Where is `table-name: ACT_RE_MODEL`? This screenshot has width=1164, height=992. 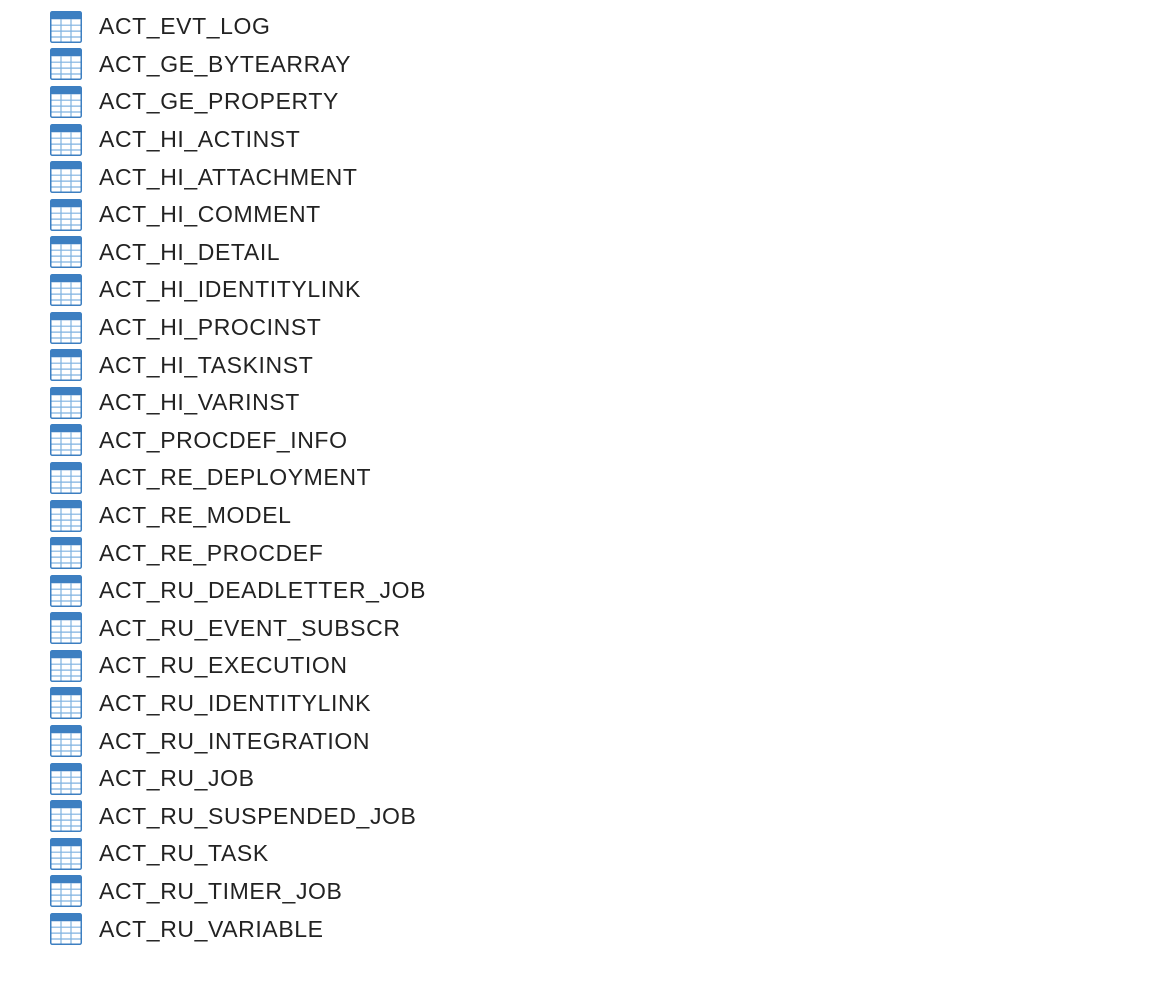 table-name: ACT_RE_MODEL is located at coordinates (195, 515).